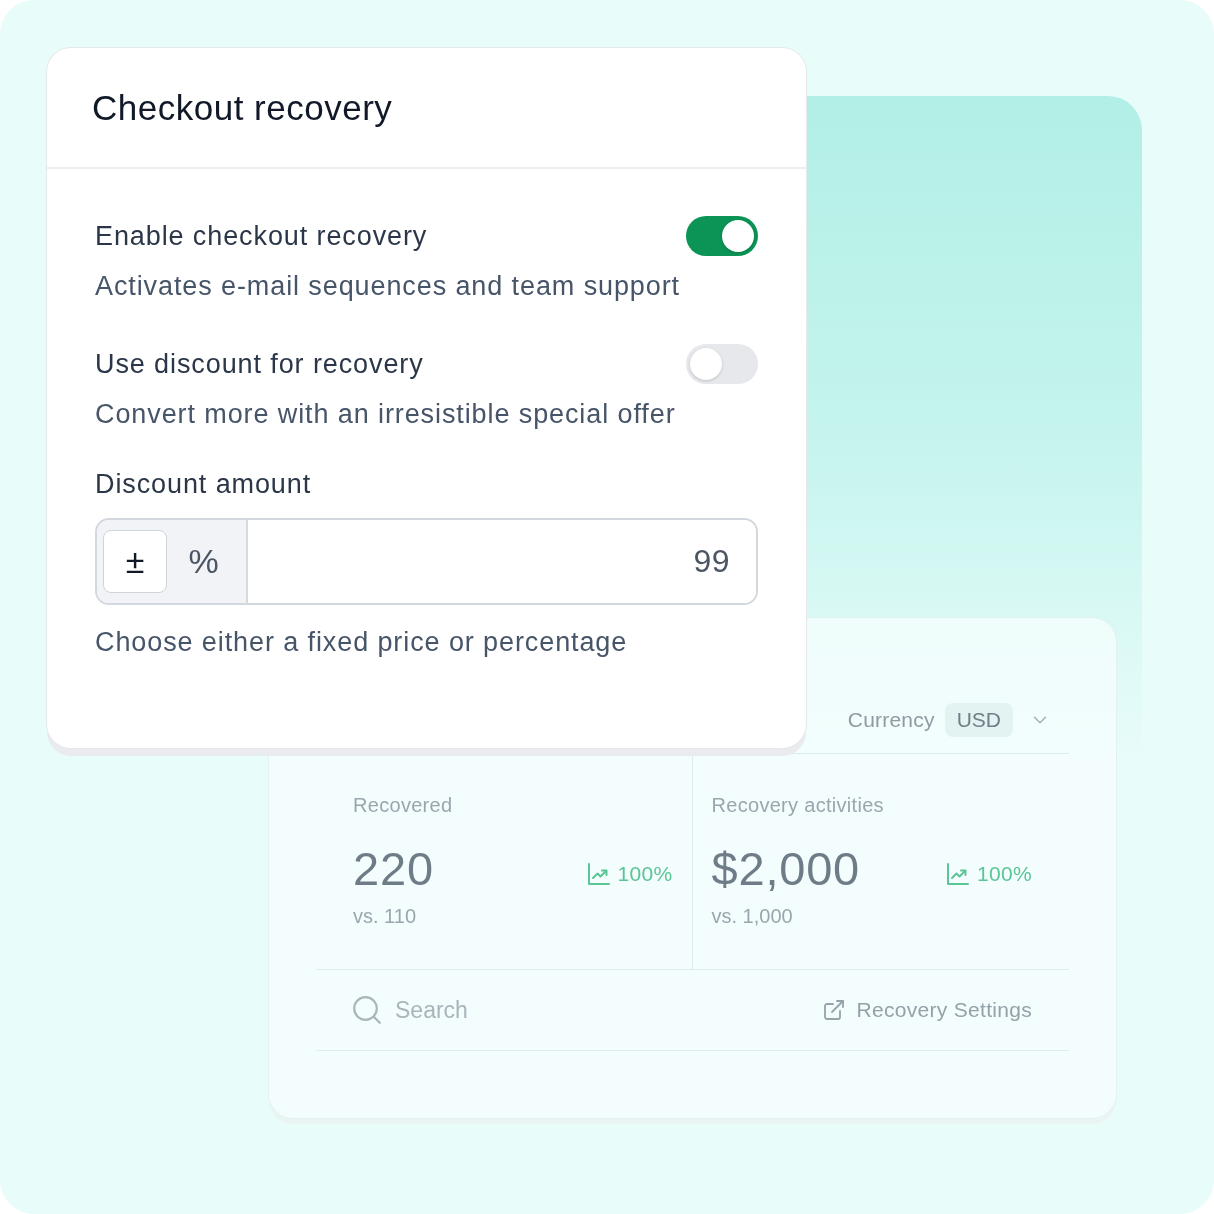 The height and width of the screenshot is (1214, 1214). I want to click on option-label: Enable checkout recovery, so click(261, 236).